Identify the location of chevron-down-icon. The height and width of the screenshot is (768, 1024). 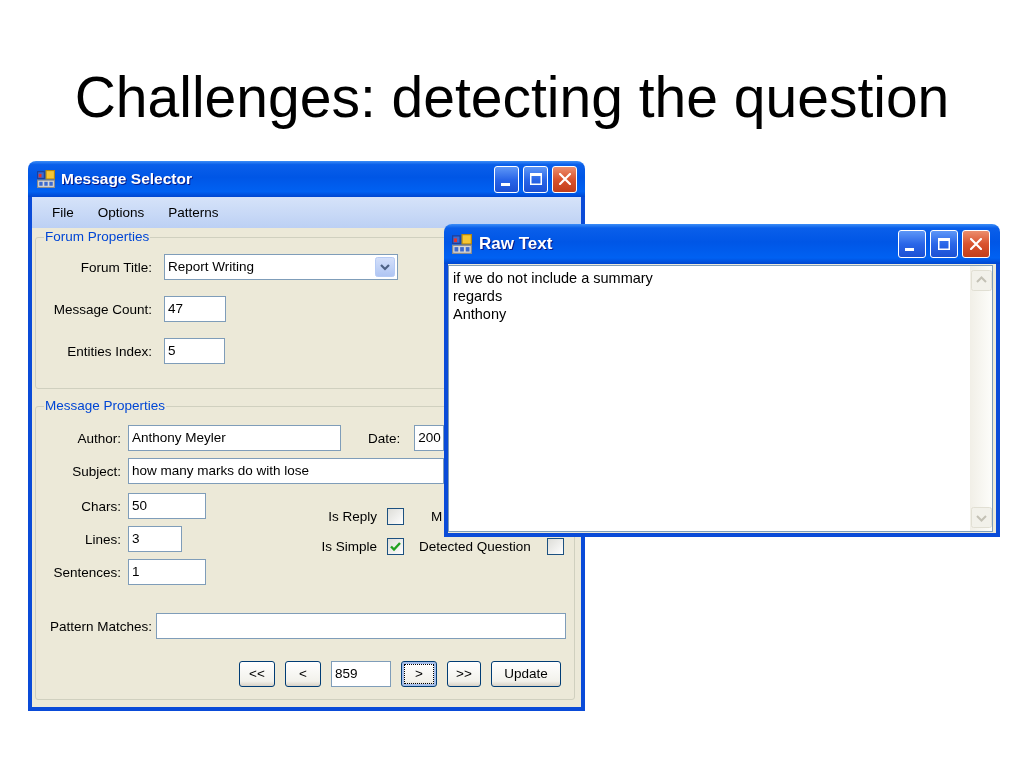
(385, 267).